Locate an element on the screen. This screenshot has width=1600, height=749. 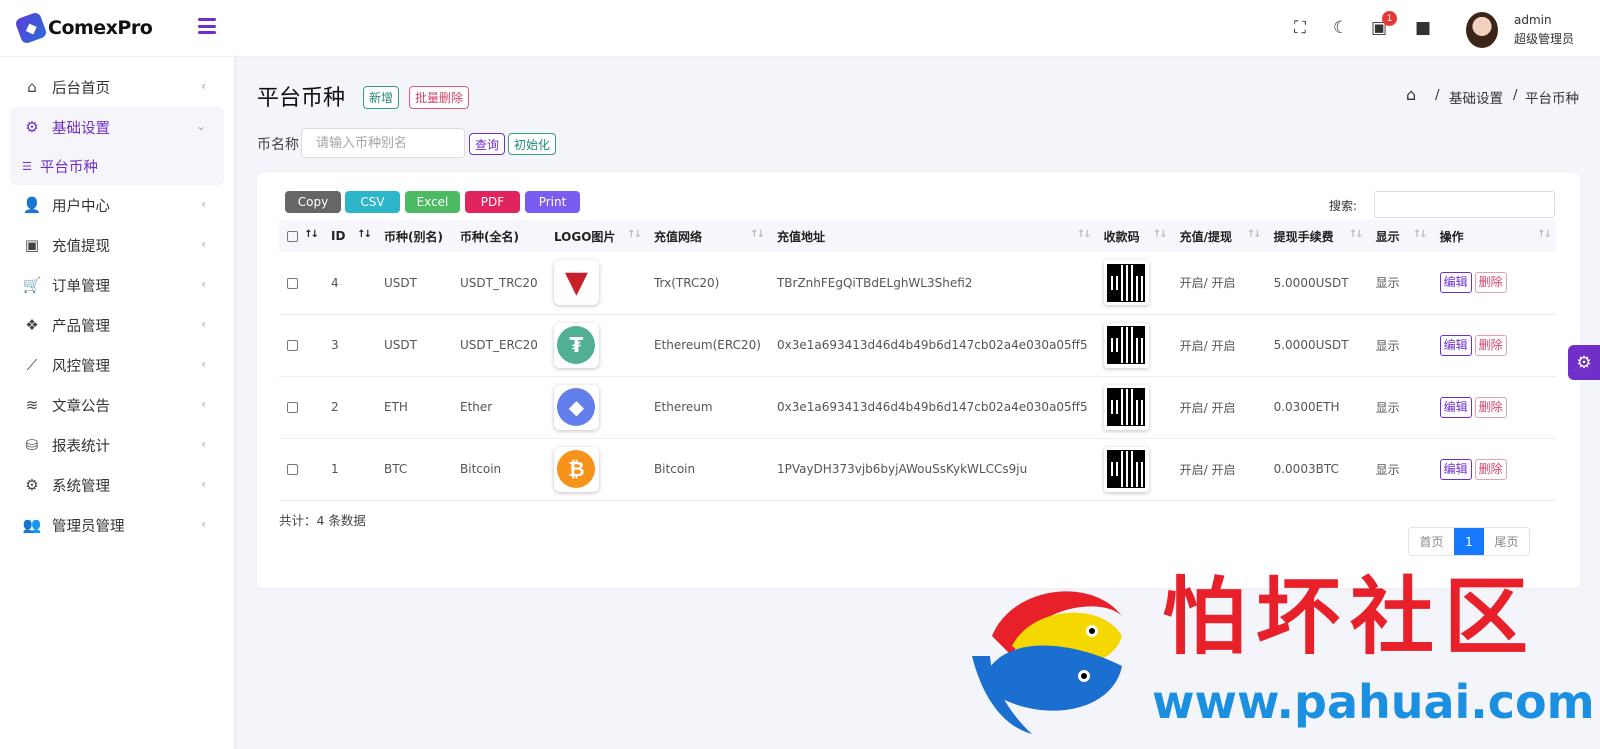
sidebar-item-label: 文章公告 is located at coordinates (81, 406).